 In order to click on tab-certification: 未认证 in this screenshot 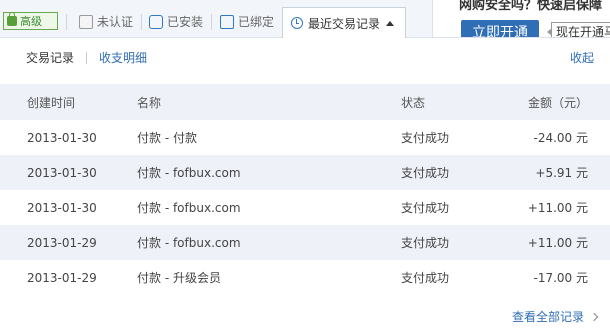, I will do `click(106, 21)`.